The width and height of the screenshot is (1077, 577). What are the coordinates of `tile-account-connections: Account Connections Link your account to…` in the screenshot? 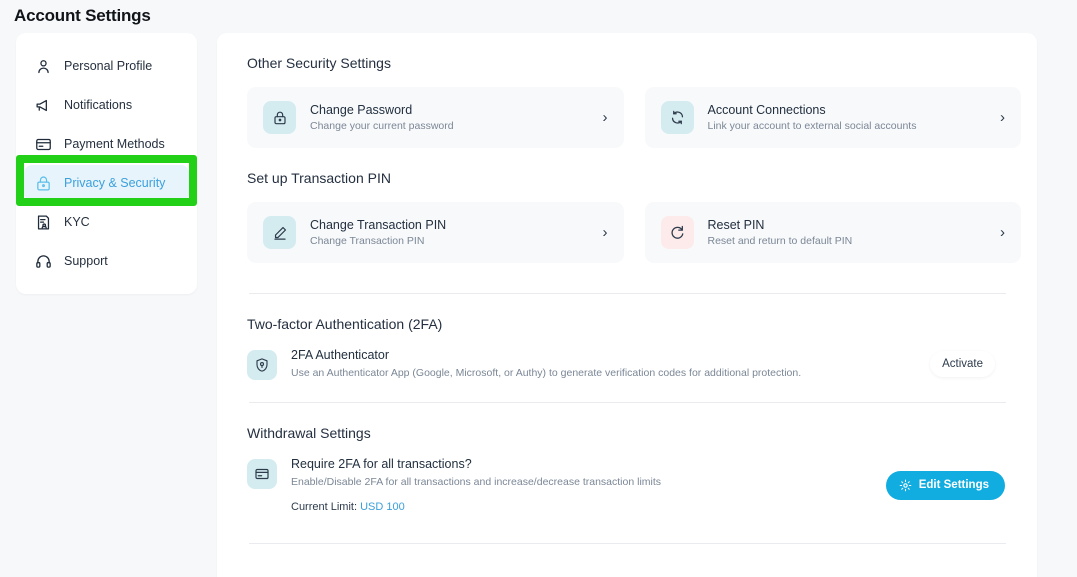 It's located at (832, 117).